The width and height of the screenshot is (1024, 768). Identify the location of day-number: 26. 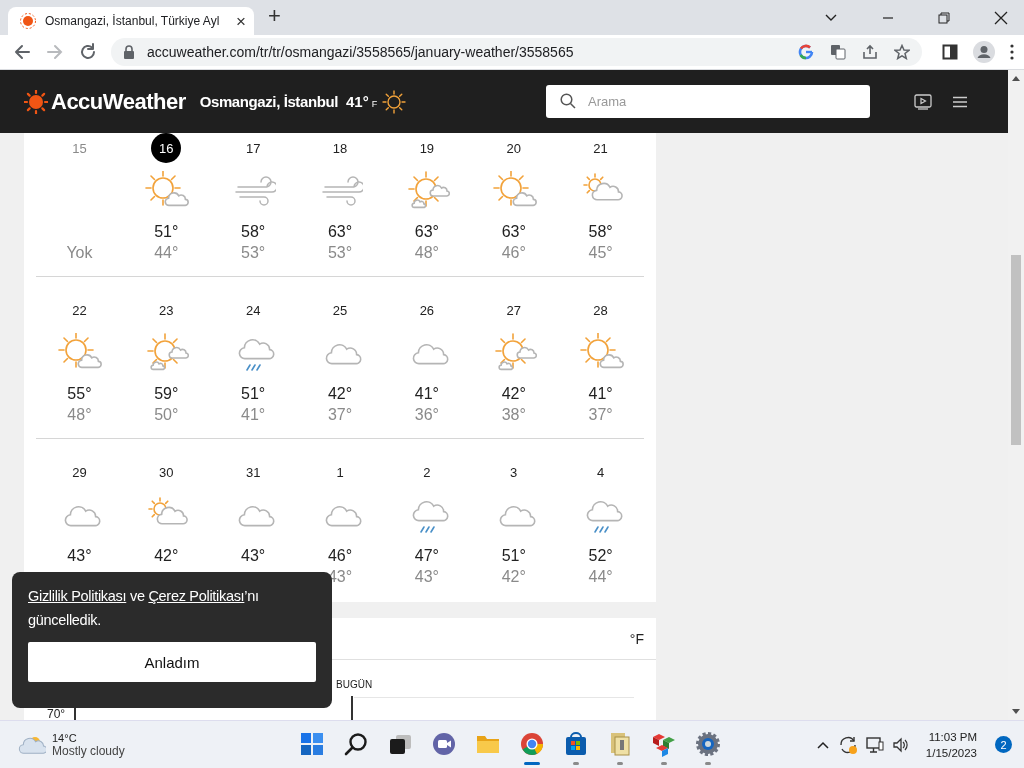
(427, 310).